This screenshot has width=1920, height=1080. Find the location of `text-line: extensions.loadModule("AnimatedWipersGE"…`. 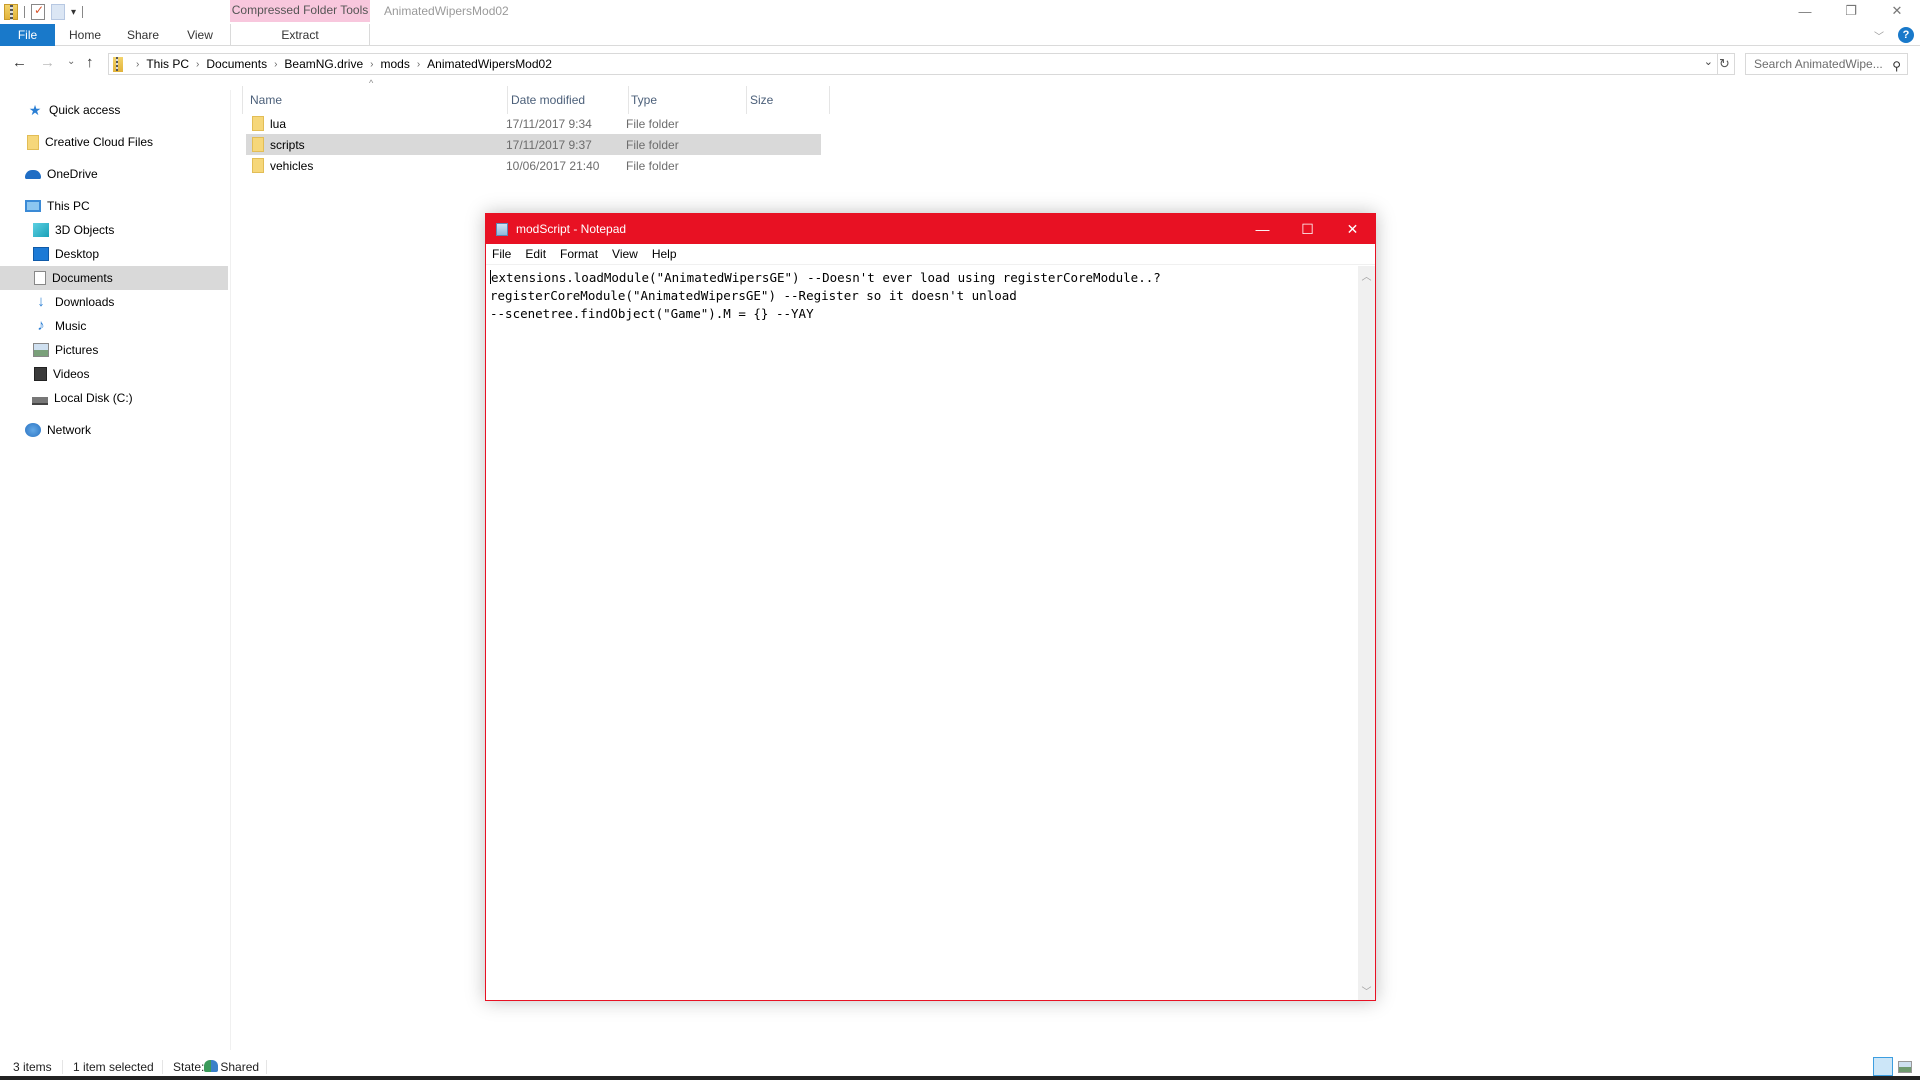

text-line: extensions.loadModule("AnimatedWipersGE"… is located at coordinates (922, 278).